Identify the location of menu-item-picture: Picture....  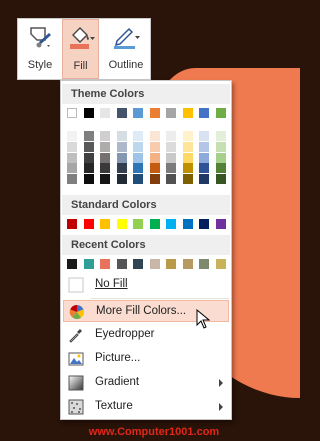
(146, 359).